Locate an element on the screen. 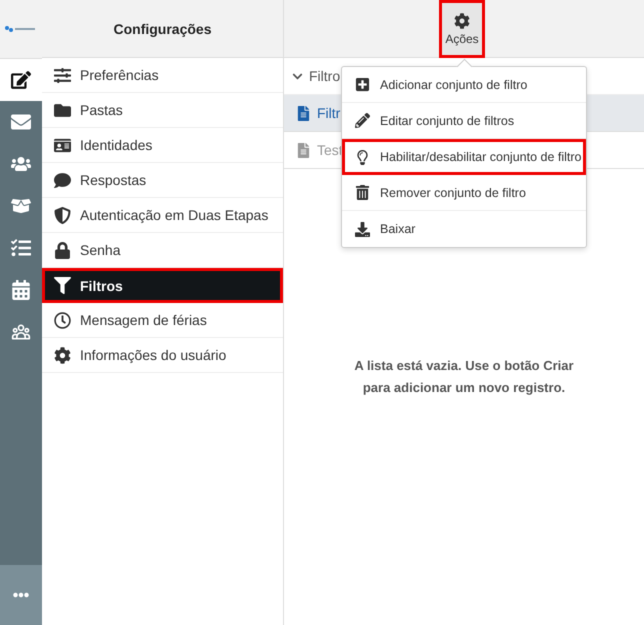 Image resolution: width=644 pixels, height=625 pixels. id-card-icon is located at coordinates (62, 145).